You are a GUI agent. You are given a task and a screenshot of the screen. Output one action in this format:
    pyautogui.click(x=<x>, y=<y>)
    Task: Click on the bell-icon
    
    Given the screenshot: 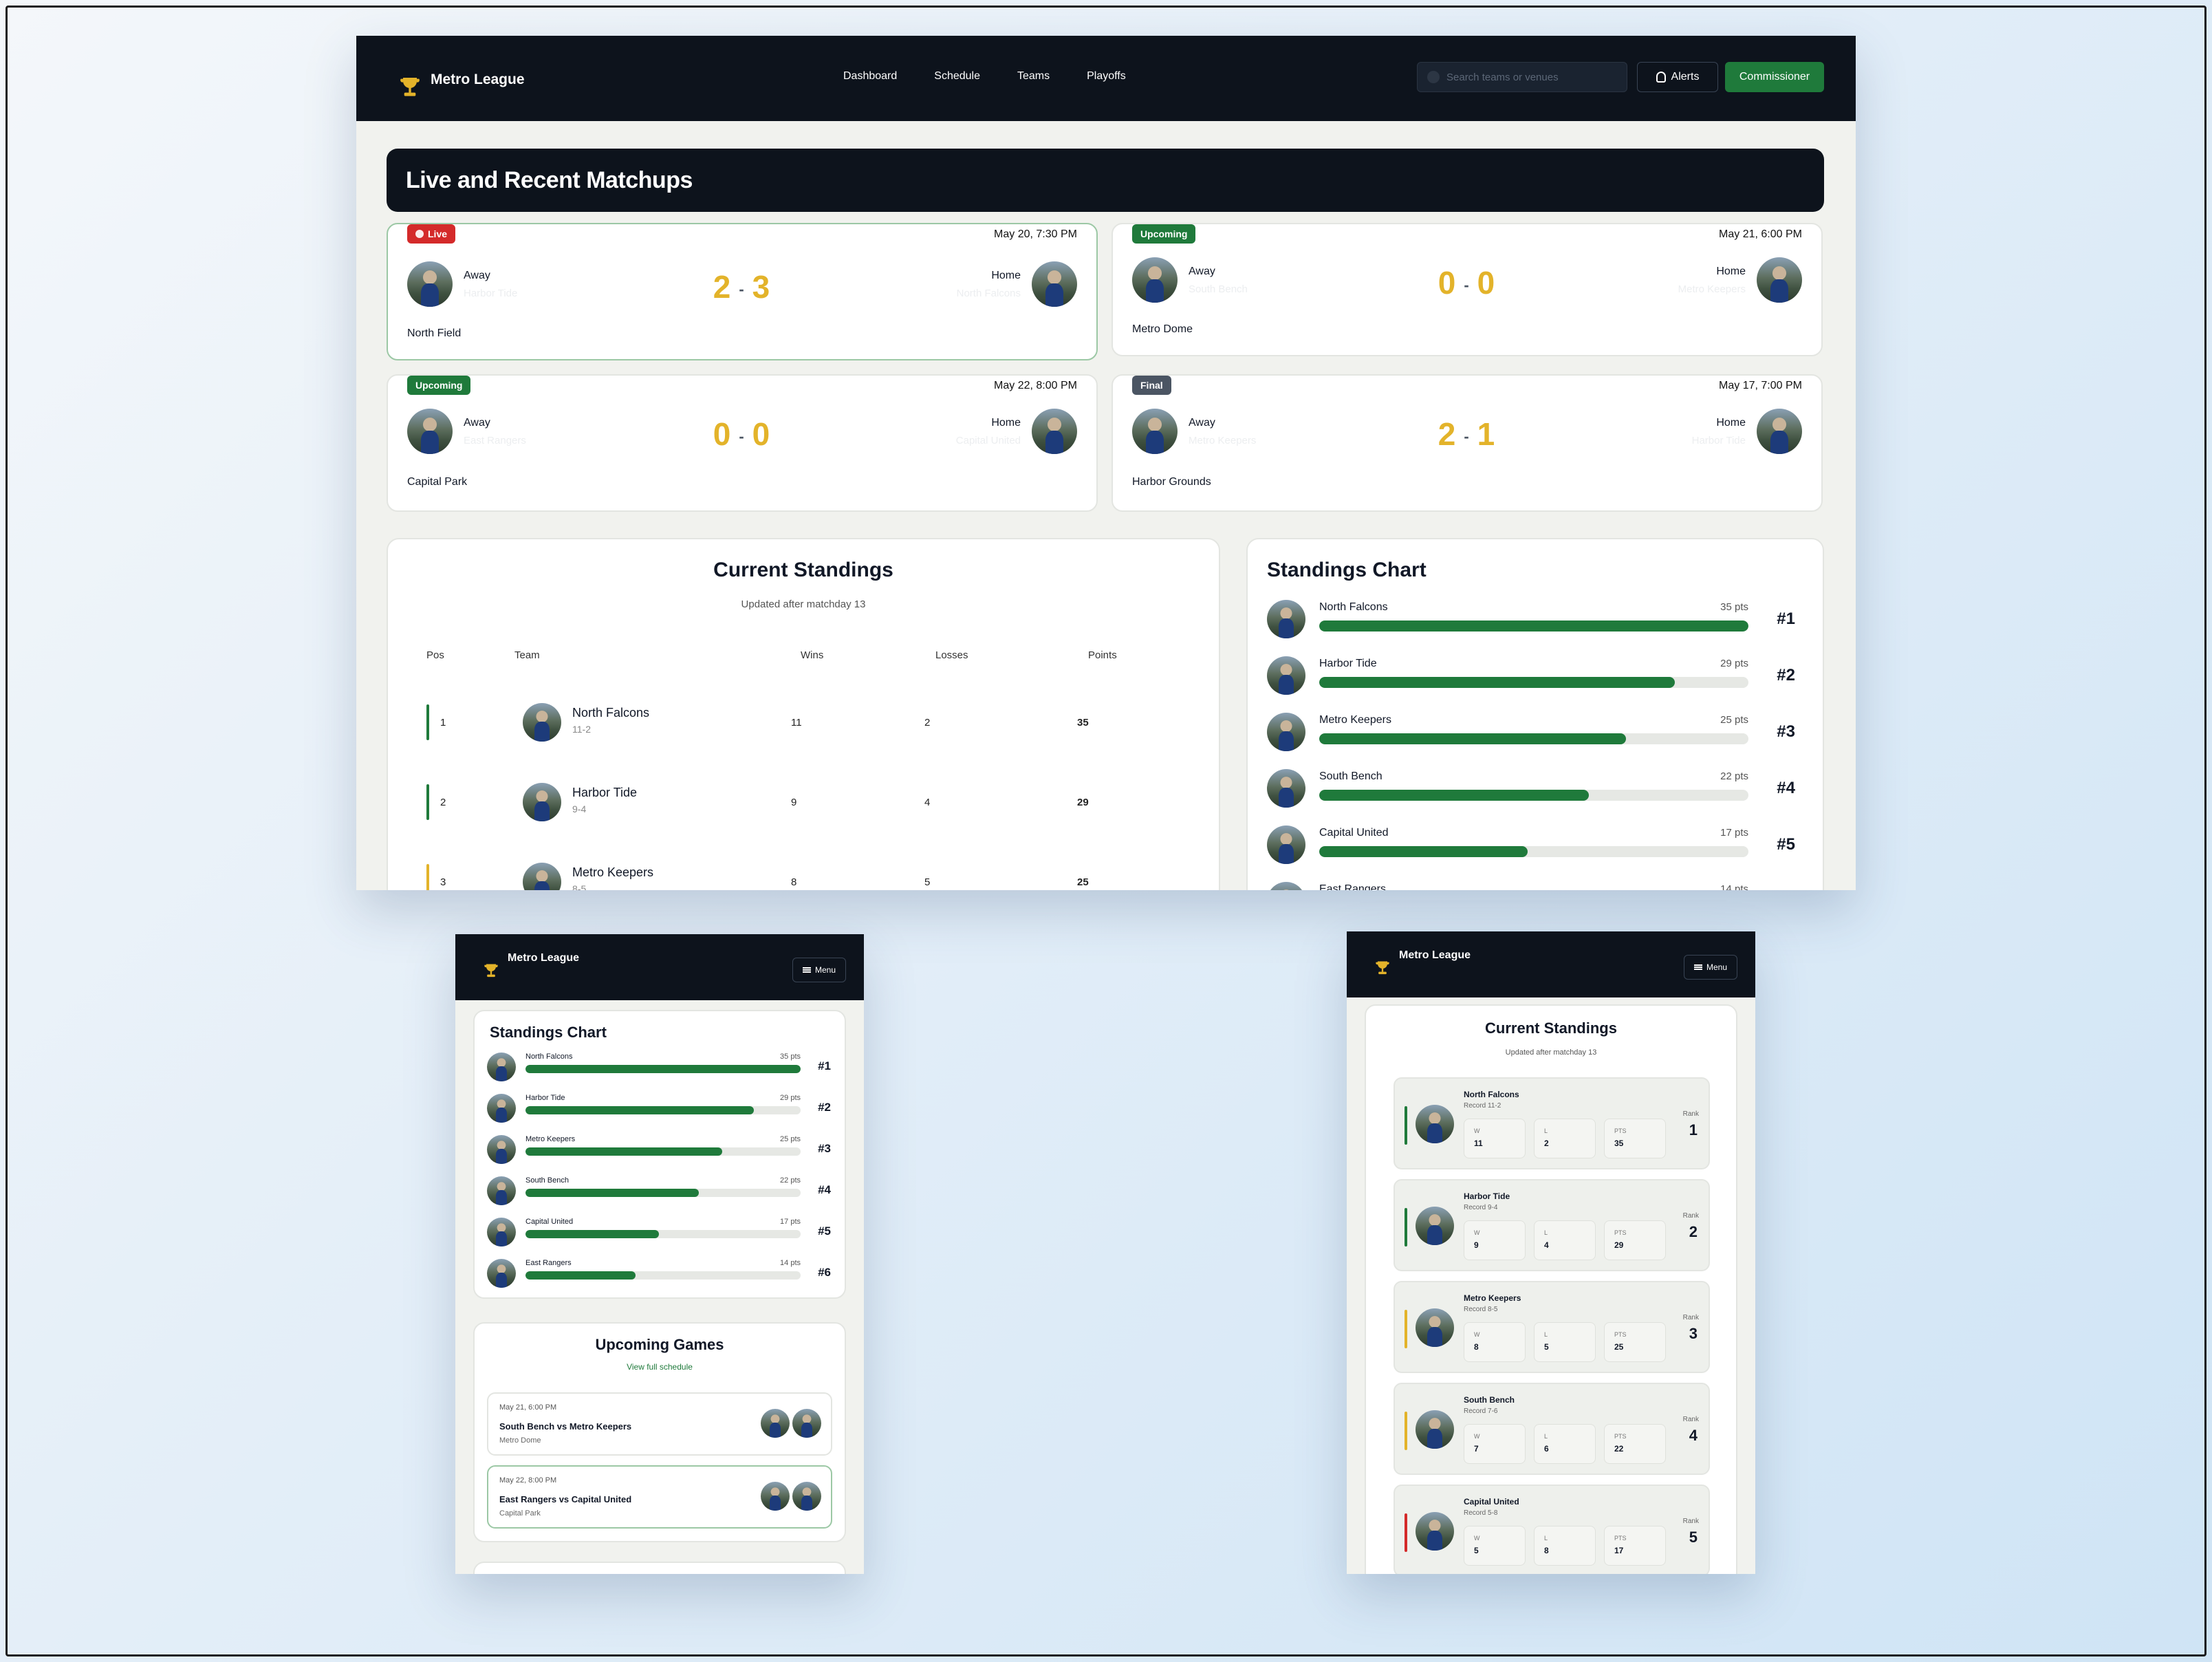 What is the action you would take?
    pyautogui.click(x=1661, y=77)
    